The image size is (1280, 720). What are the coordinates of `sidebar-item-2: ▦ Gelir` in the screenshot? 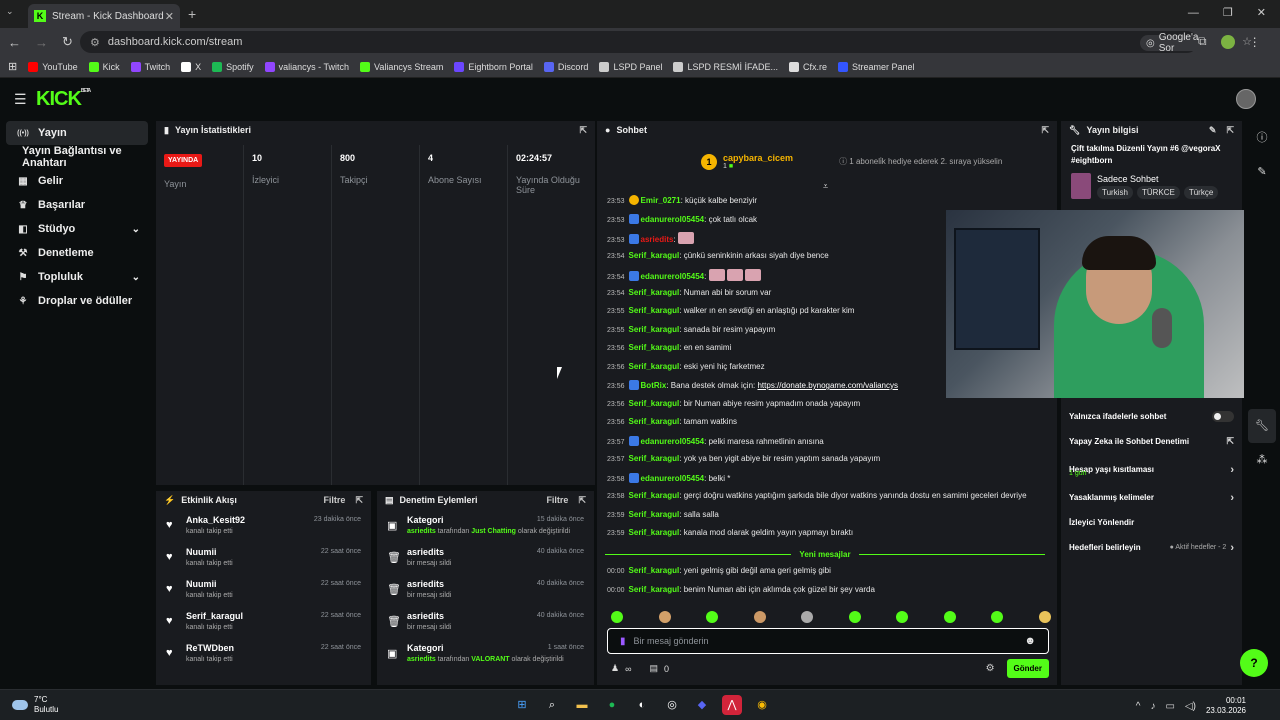 It's located at (77, 181).